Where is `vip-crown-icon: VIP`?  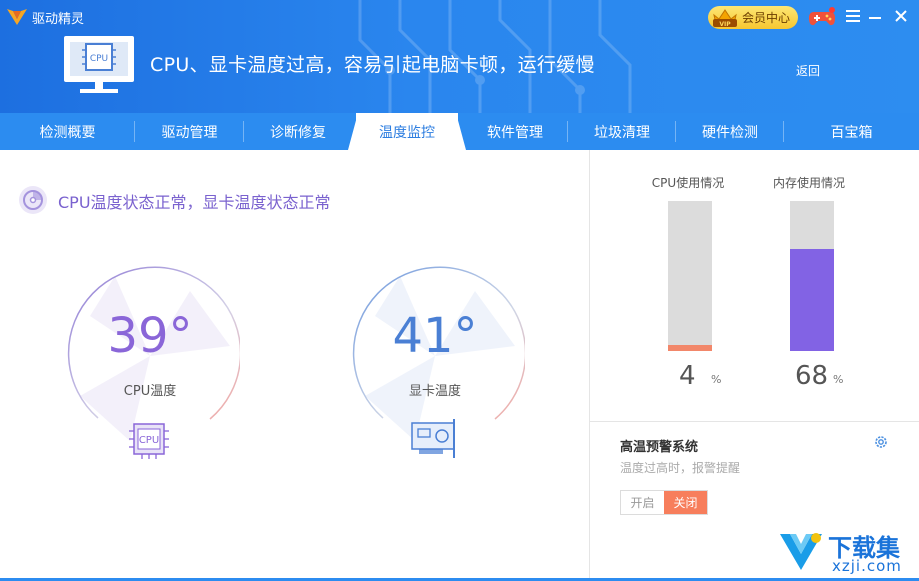 vip-crown-icon: VIP is located at coordinates (725, 18).